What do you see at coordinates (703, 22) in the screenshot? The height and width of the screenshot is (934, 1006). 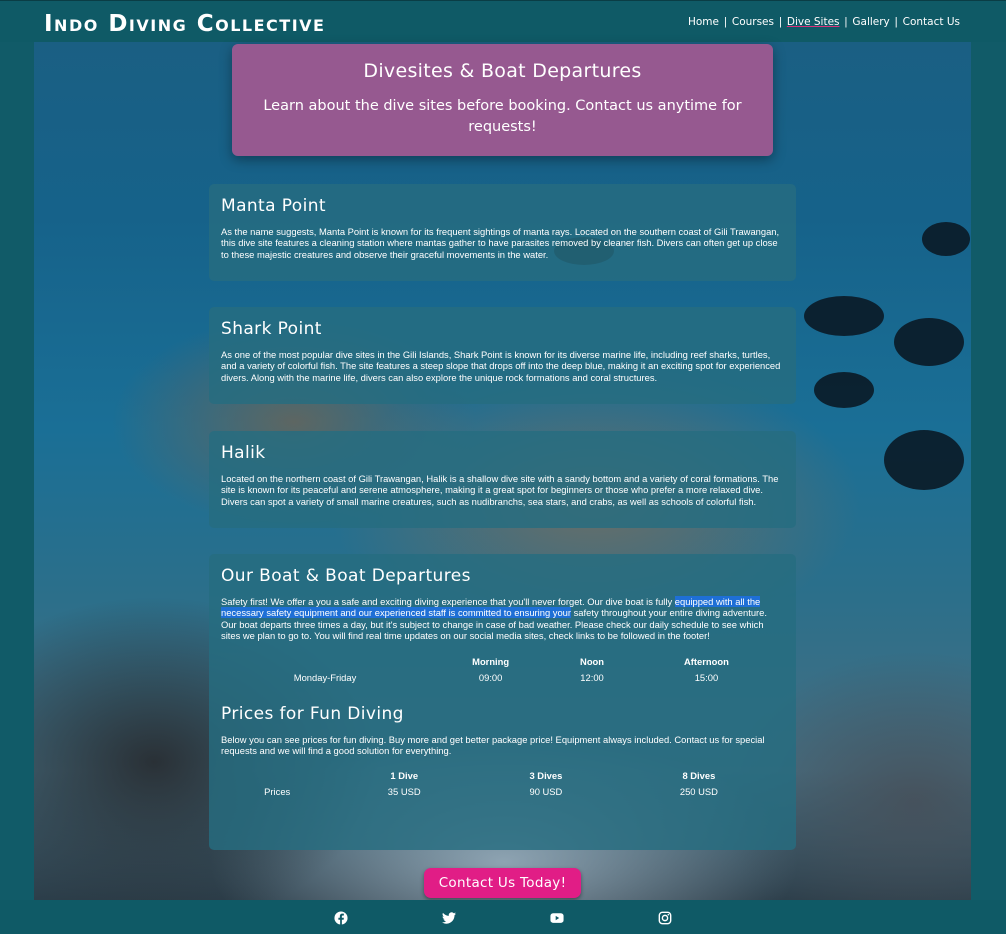 I see `nav-home: Home` at bounding box center [703, 22].